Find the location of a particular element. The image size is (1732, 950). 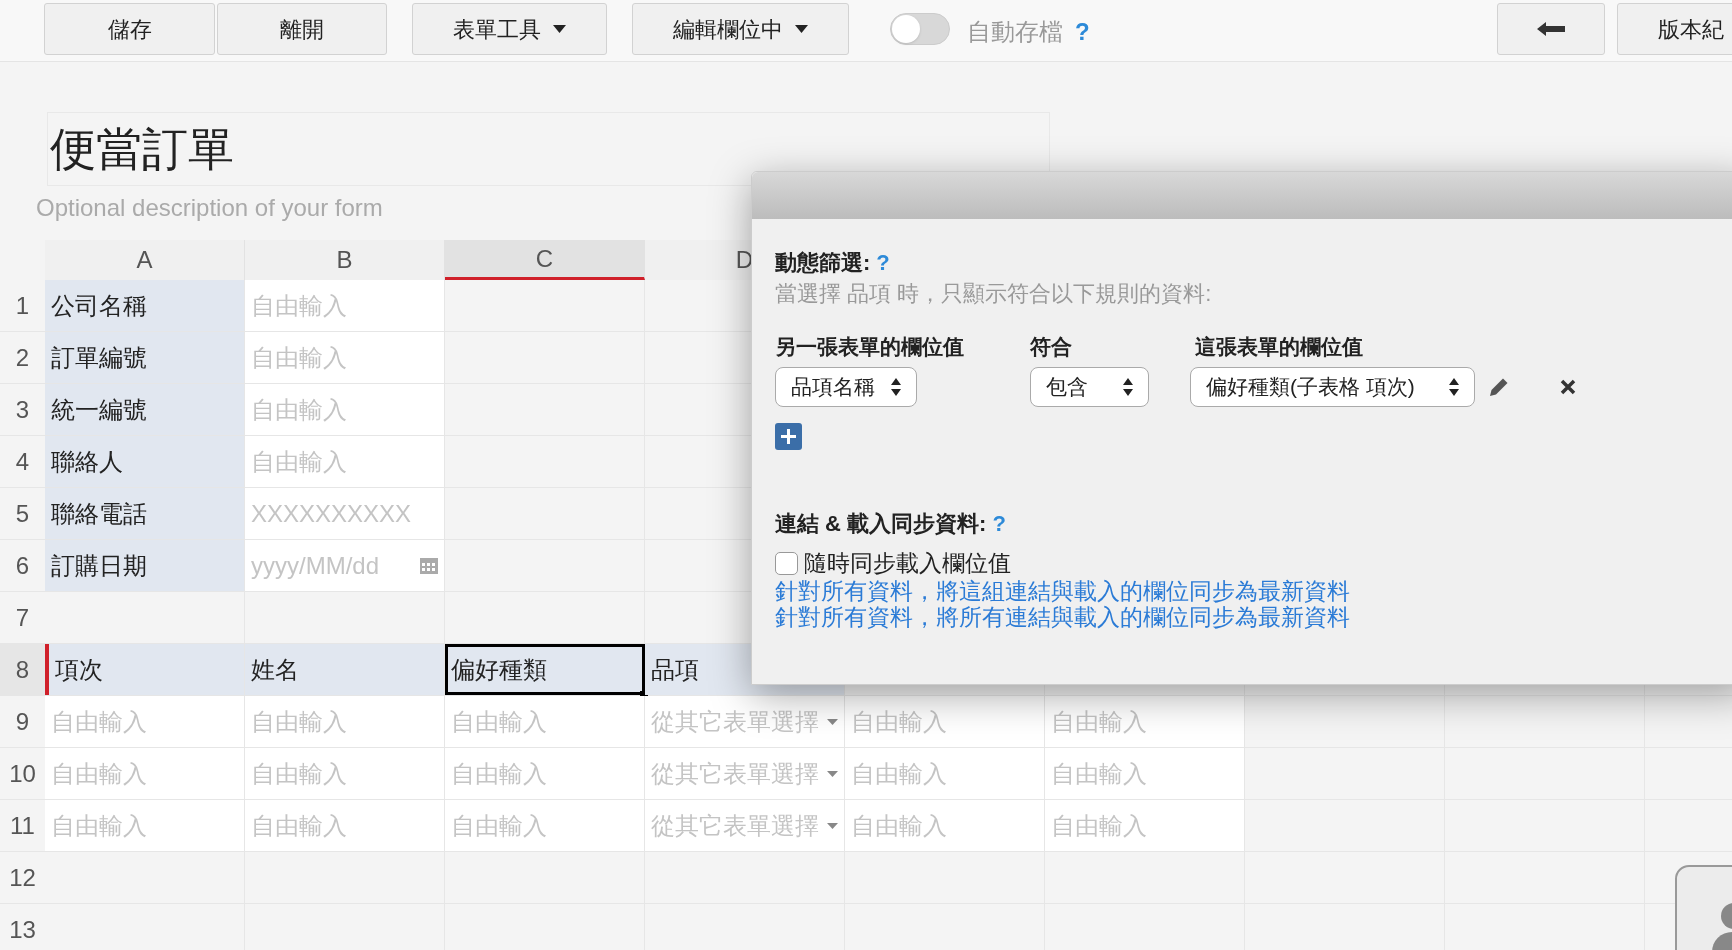

person-icon is located at coordinates (1722, 926).